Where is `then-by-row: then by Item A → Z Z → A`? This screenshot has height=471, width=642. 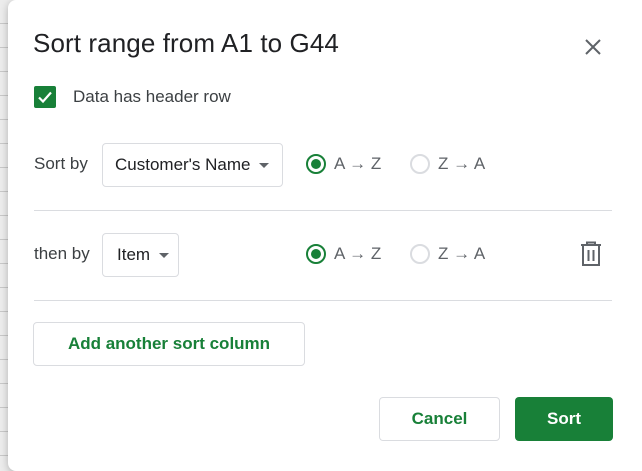 then-by-row: then by Item A → Z Z → A is located at coordinates (323, 256).